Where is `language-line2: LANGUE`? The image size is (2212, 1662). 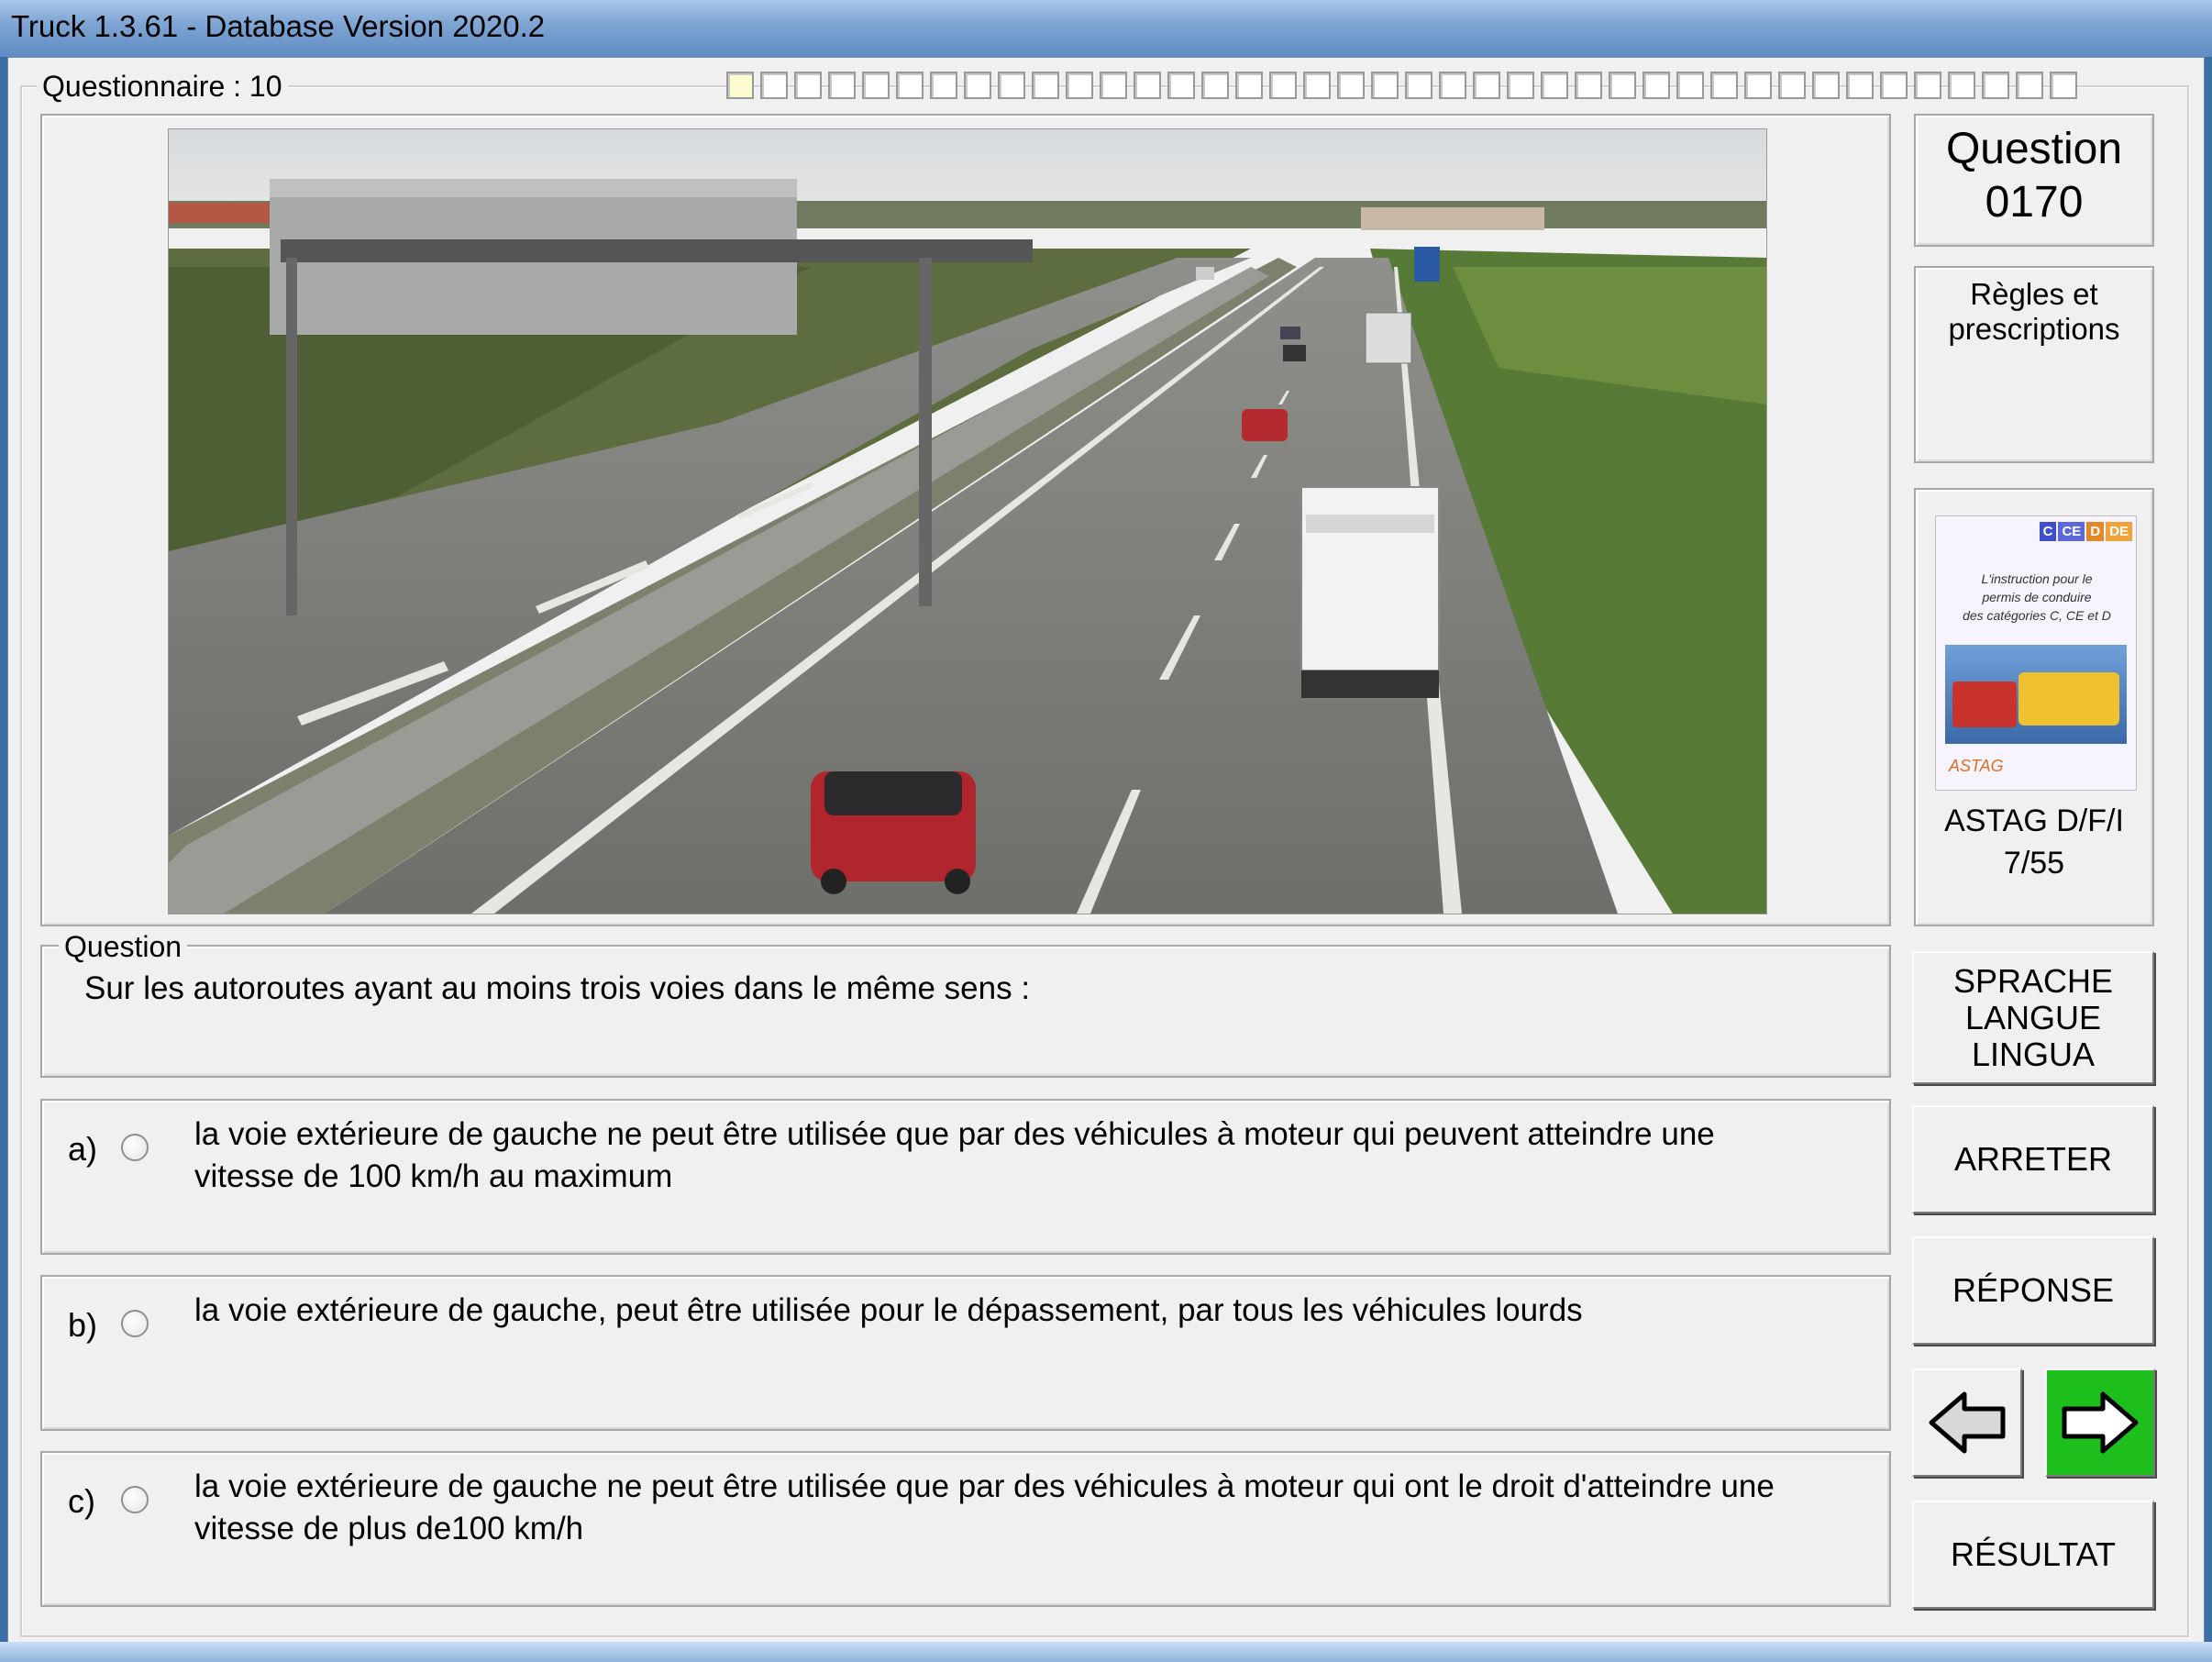 language-line2: LANGUE is located at coordinates (2033, 1017).